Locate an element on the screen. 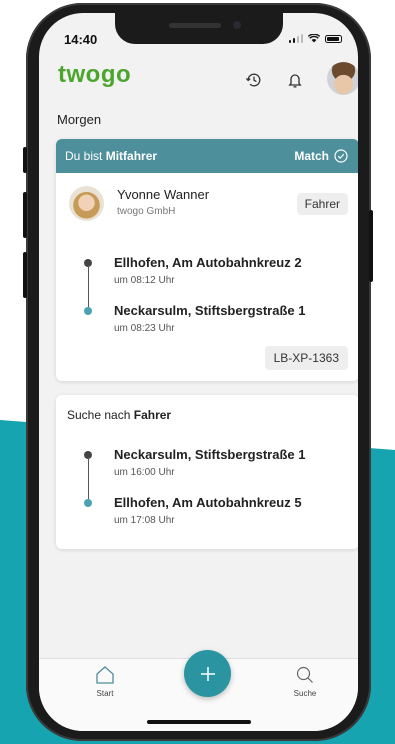  ride-role-prefix: Du bist is located at coordinates (84, 156).